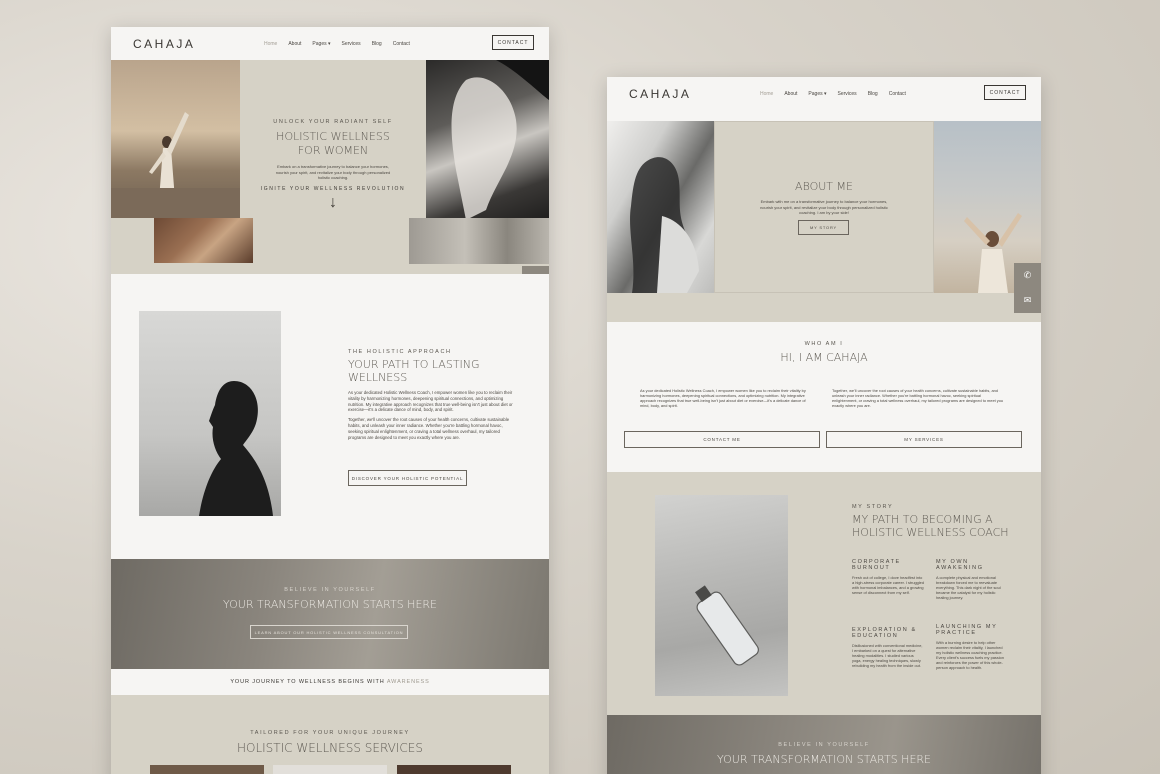 The width and height of the screenshot is (1160, 774). What do you see at coordinates (876, 565) in the screenshot?
I see `story-item-title: CORPORATE BURNOUT` at bounding box center [876, 565].